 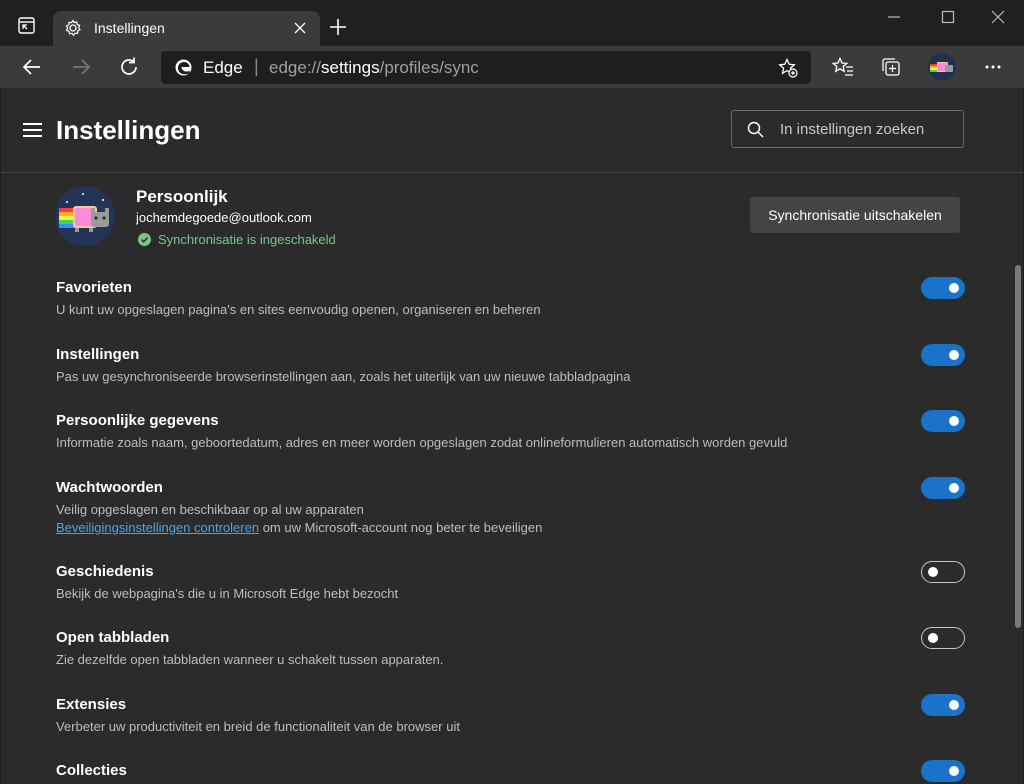 I want to click on search-icon, so click(x=755, y=129).